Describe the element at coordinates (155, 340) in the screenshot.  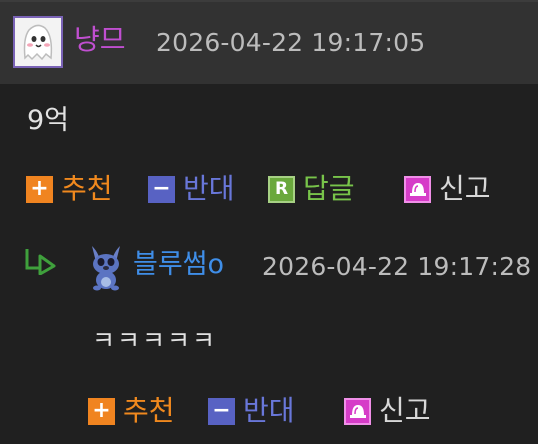
I see `reply-body: ㅋㅋㅋㅋㅋ` at that location.